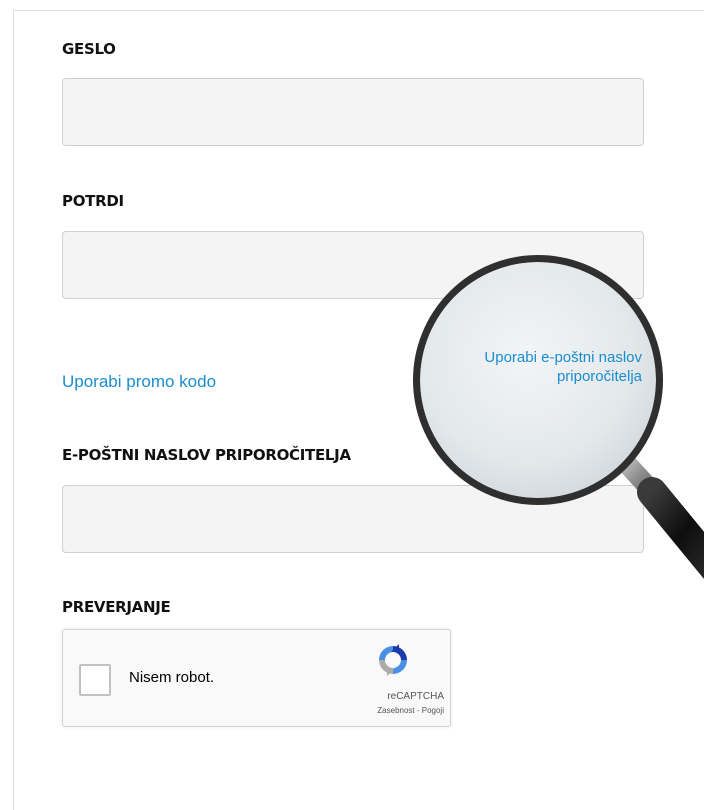 Image resolution: width=704 pixels, height=810 pixels. I want to click on recaptcha-terms-link: Pogoji, so click(433, 710).